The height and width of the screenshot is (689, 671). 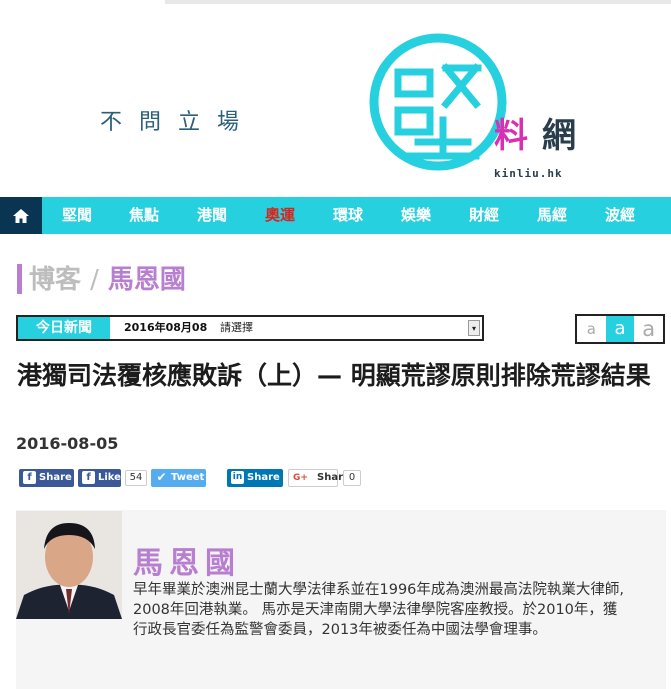 What do you see at coordinates (552, 215) in the screenshot?
I see `nav-item-horse-racing: 馬經` at bounding box center [552, 215].